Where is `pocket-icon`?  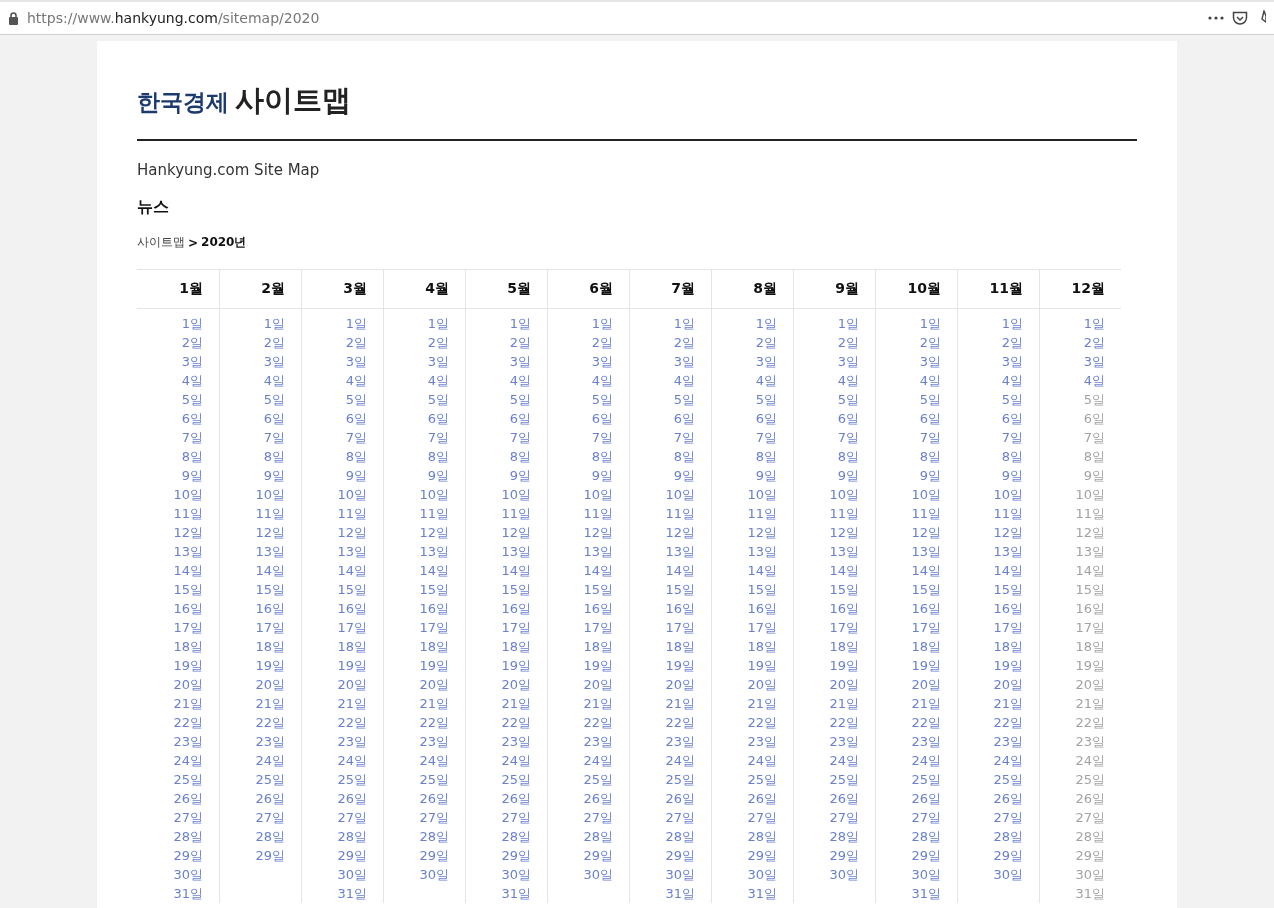 pocket-icon is located at coordinates (1240, 18).